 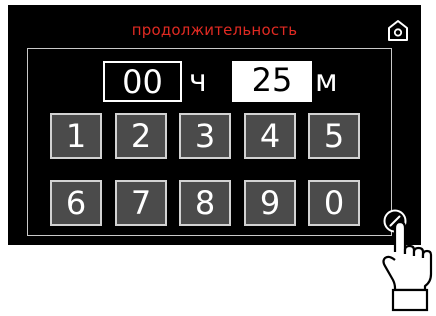 I want to click on pointing-hand-icon, so click(x=407, y=266).